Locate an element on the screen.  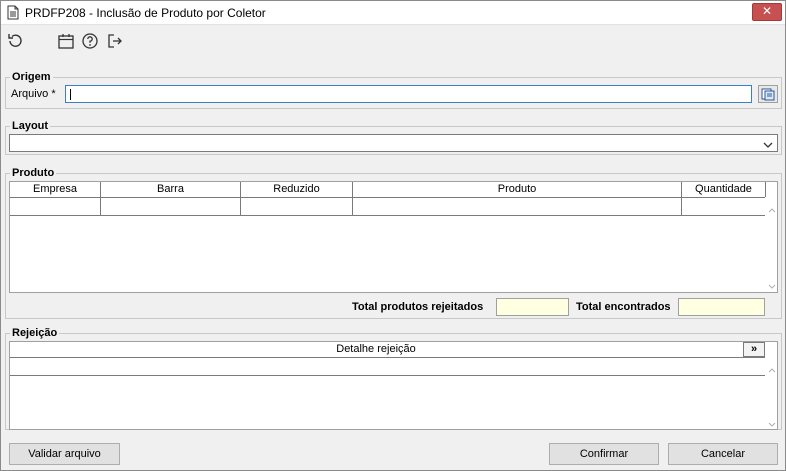
confirmar-button: Confirmar is located at coordinates (604, 454).